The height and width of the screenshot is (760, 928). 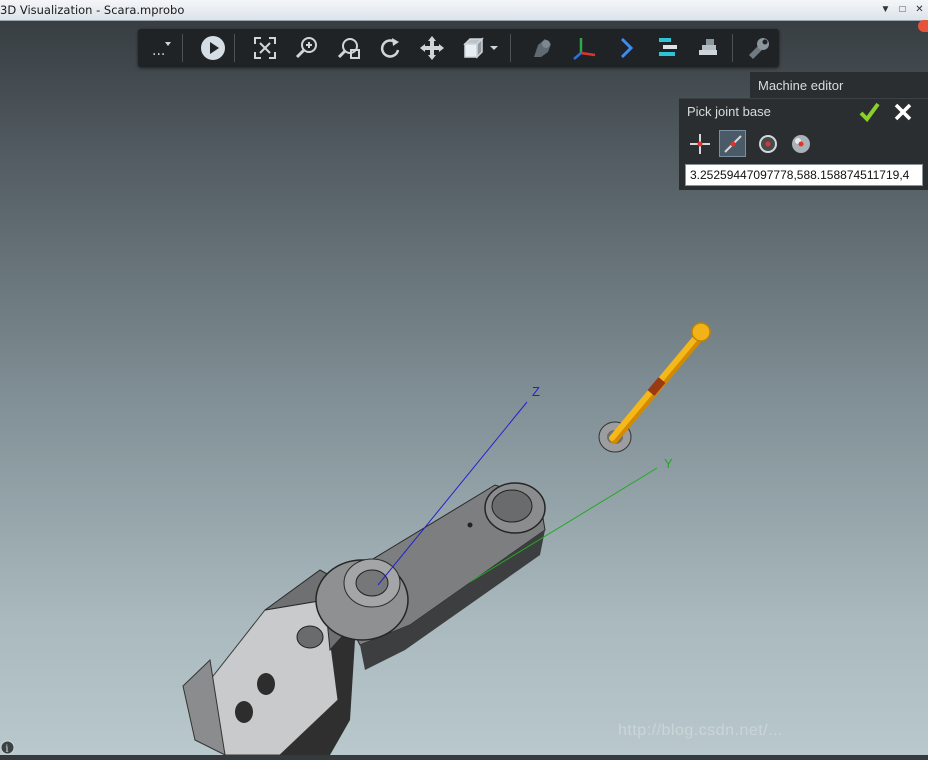 I want to click on zoom-extents-icon, so click(x=265, y=48).